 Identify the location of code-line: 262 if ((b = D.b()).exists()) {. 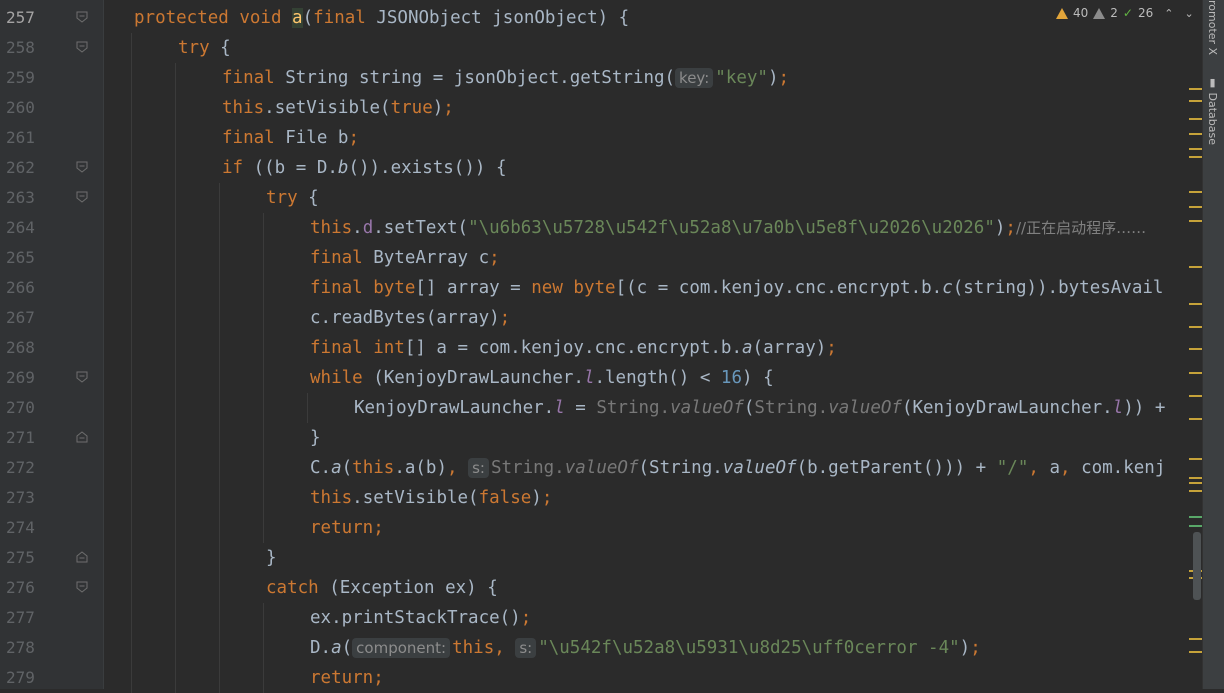
(593, 168).